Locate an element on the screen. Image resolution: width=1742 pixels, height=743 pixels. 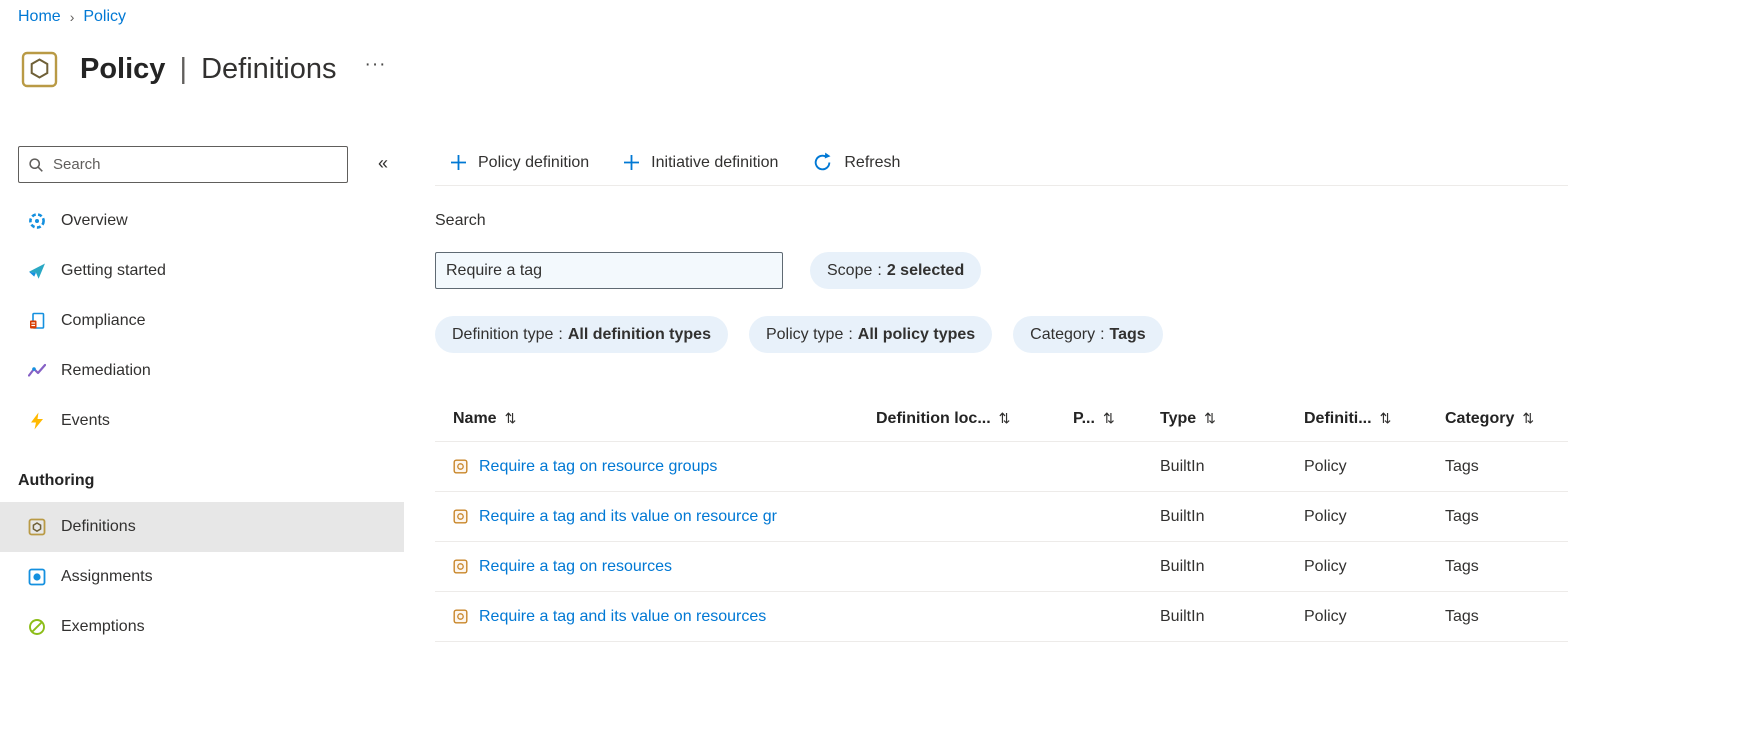
sidebar-item-compliance: Compliance is located at coordinates (202, 321).